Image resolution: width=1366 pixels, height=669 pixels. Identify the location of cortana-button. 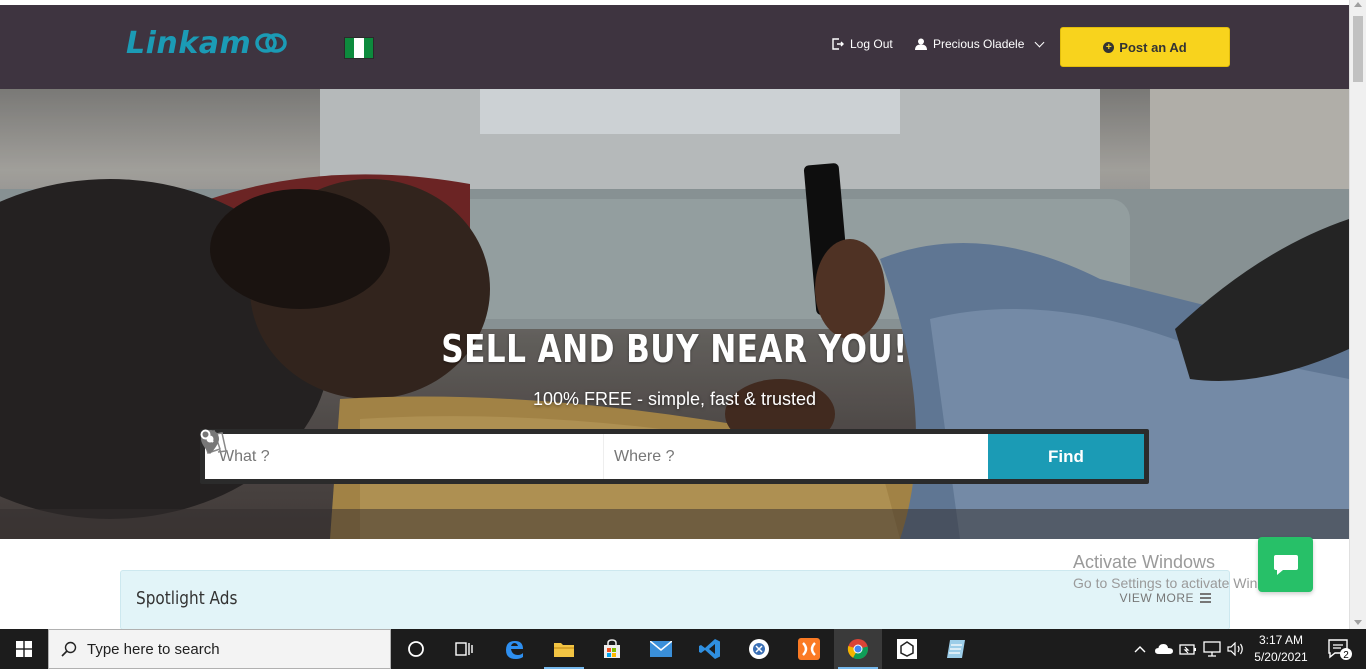
(416, 649).